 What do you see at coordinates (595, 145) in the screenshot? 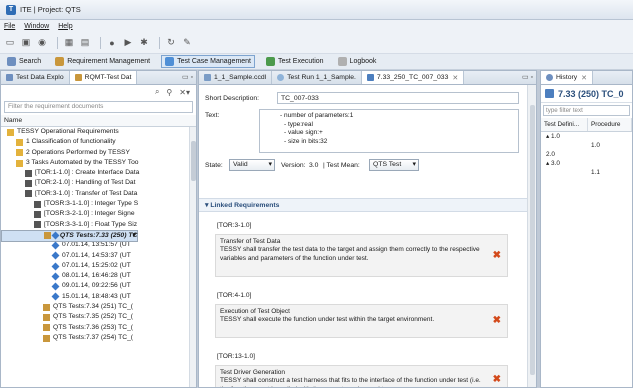
I see `cell-procedure: 1.0` at bounding box center [595, 145].